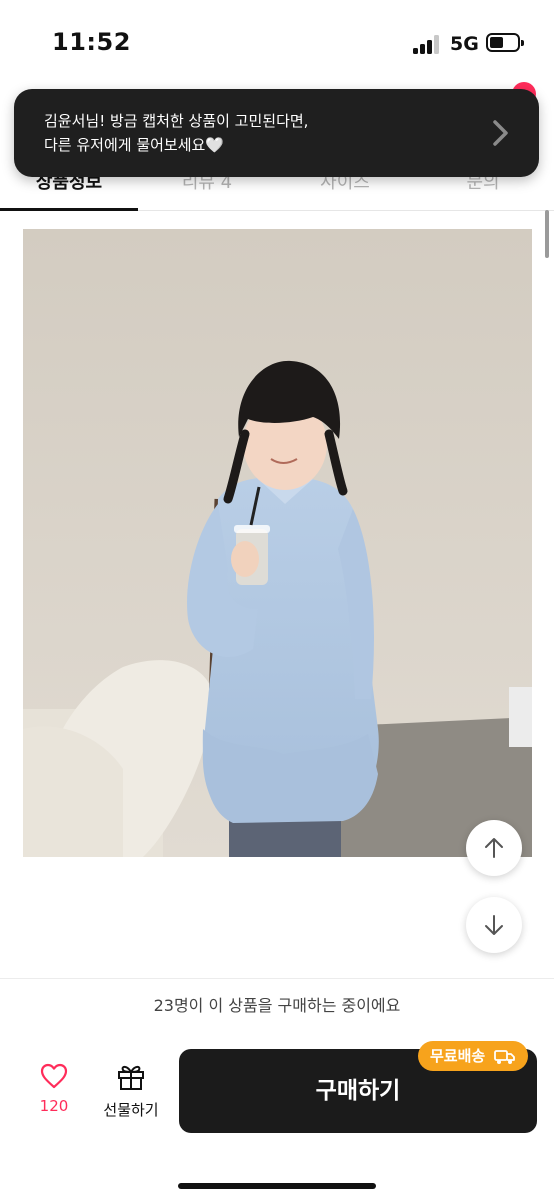 Image resolution: width=554 pixels, height=1200 pixels. I want to click on toast-message: 김윤서님! 방금 캡처한 상품이 고민된다면, 다른 유저에게 물어보세요🤍, so click(259, 133).